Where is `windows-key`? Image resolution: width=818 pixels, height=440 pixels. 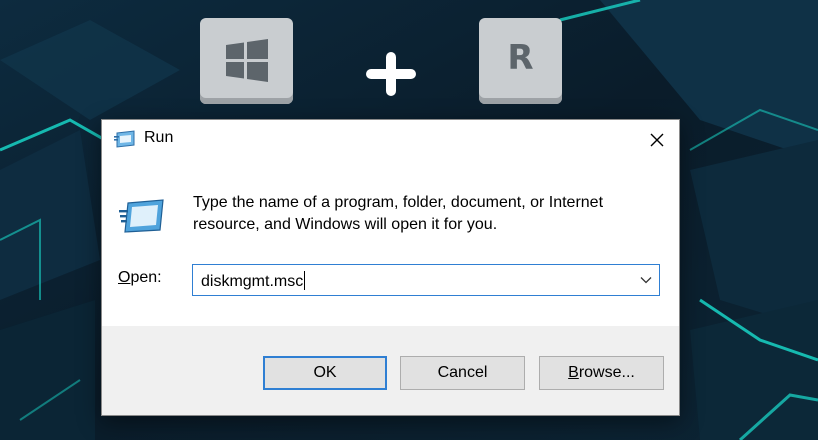
windows-key is located at coordinates (246, 61).